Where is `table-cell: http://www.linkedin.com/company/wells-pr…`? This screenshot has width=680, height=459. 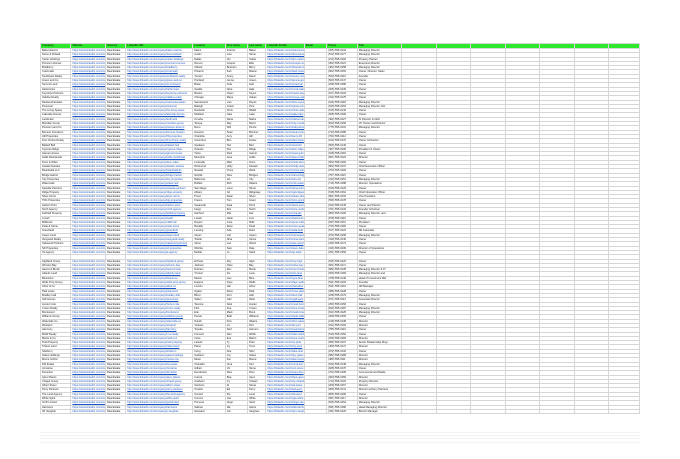 table-cell: http://www.linkedin.com/company/wells-pr… is located at coordinates (159, 282).